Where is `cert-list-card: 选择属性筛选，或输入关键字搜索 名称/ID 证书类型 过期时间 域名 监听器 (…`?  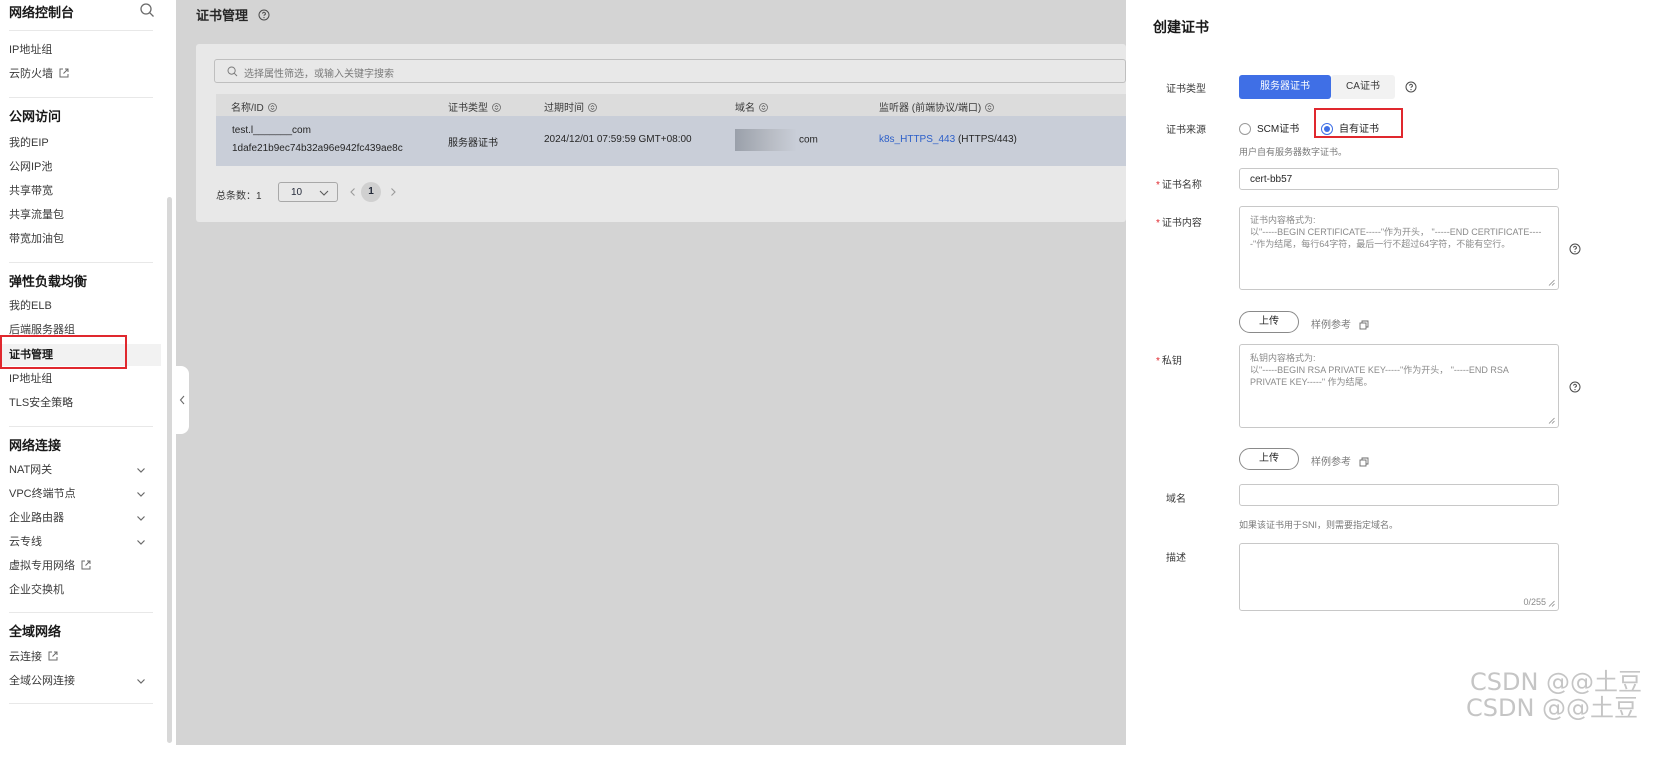
cert-list-card: 选择属性筛选，或输入关键字搜索 名称/ID 证书类型 过期时间 域名 监听器 (… is located at coordinates (661, 133).